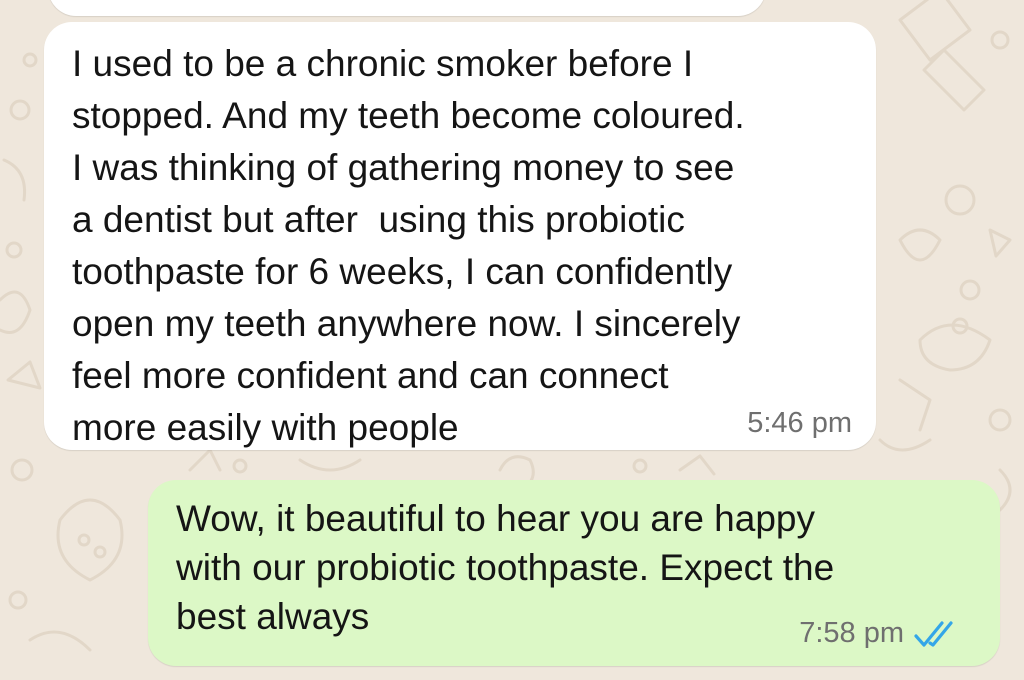 This screenshot has height=680, width=1024. What do you see at coordinates (799, 423) in the screenshot?
I see `message-timestamp: 5:46 pm` at bounding box center [799, 423].